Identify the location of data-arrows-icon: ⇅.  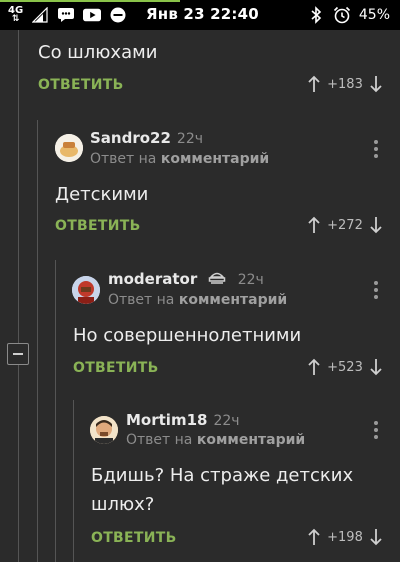
(15, 19).